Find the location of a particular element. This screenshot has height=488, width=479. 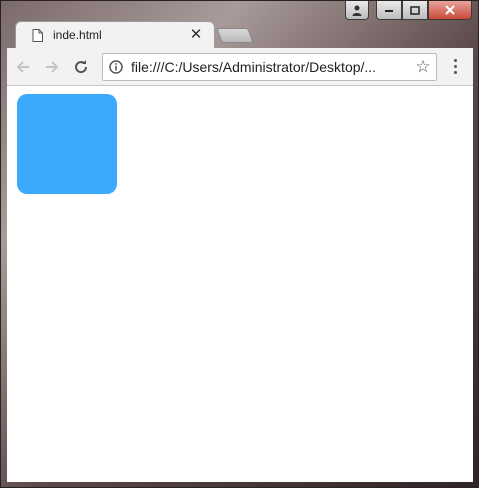

person-icon is located at coordinates (357, 10).